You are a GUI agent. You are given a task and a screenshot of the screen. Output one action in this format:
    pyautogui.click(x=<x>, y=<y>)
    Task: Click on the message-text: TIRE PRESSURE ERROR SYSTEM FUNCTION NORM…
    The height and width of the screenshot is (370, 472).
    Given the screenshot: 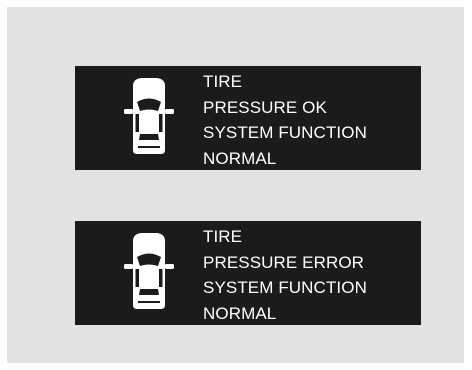 What is the action you would take?
    pyautogui.click(x=285, y=275)
    